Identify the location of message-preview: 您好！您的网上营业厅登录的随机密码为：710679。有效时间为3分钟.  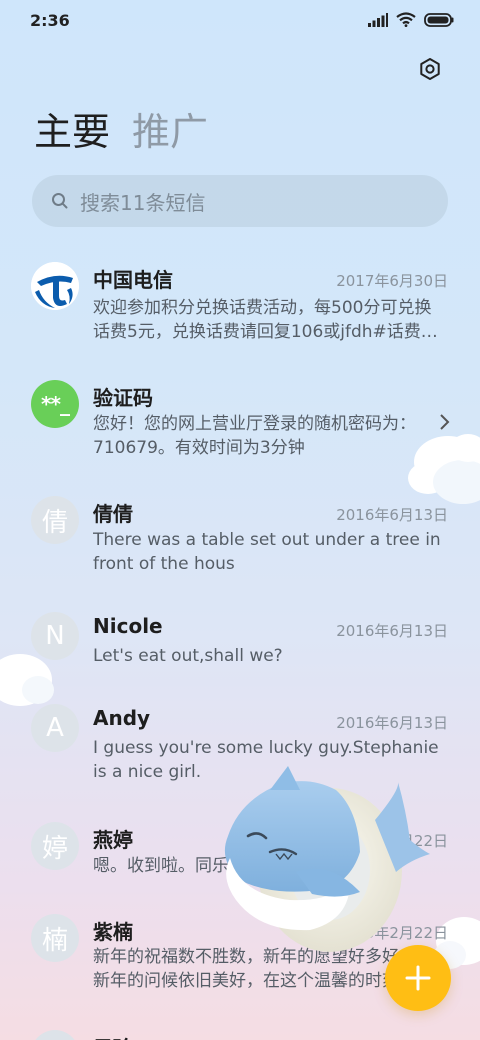
(254, 436).